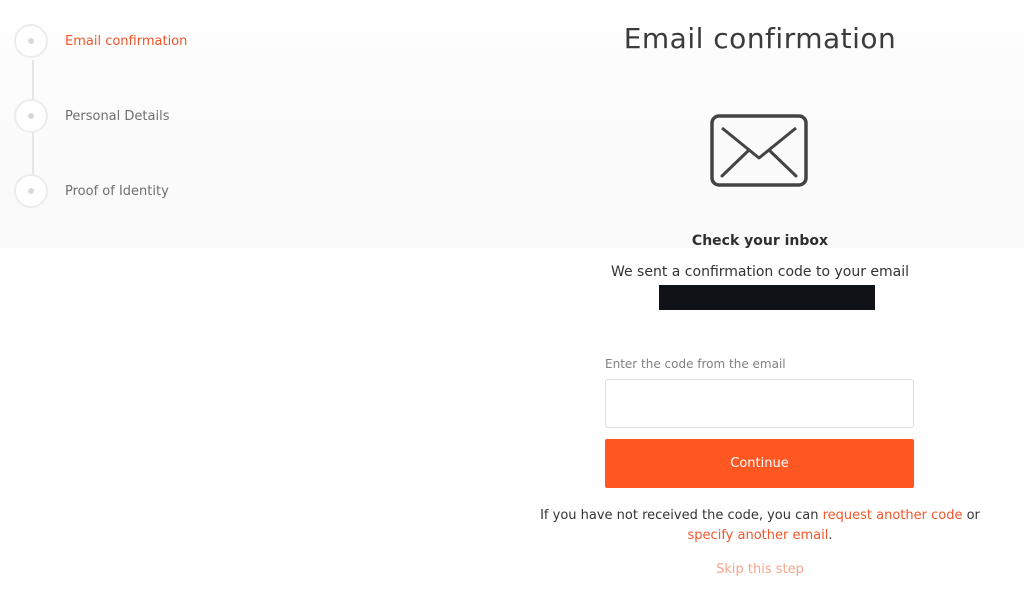 Image resolution: width=1024 pixels, height=593 pixels. Describe the element at coordinates (758, 535) in the screenshot. I see `specify-another-email-link: specify another email` at that location.